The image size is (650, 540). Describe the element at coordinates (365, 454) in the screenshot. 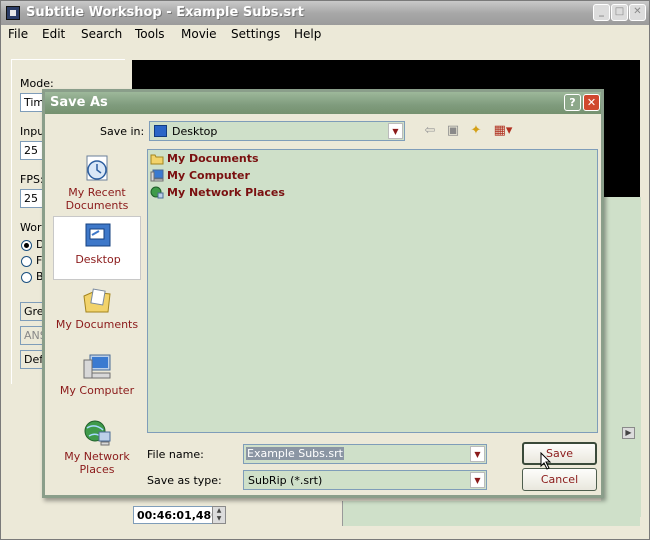

I see `file-name-input: Example Subs.srt ▼` at that location.